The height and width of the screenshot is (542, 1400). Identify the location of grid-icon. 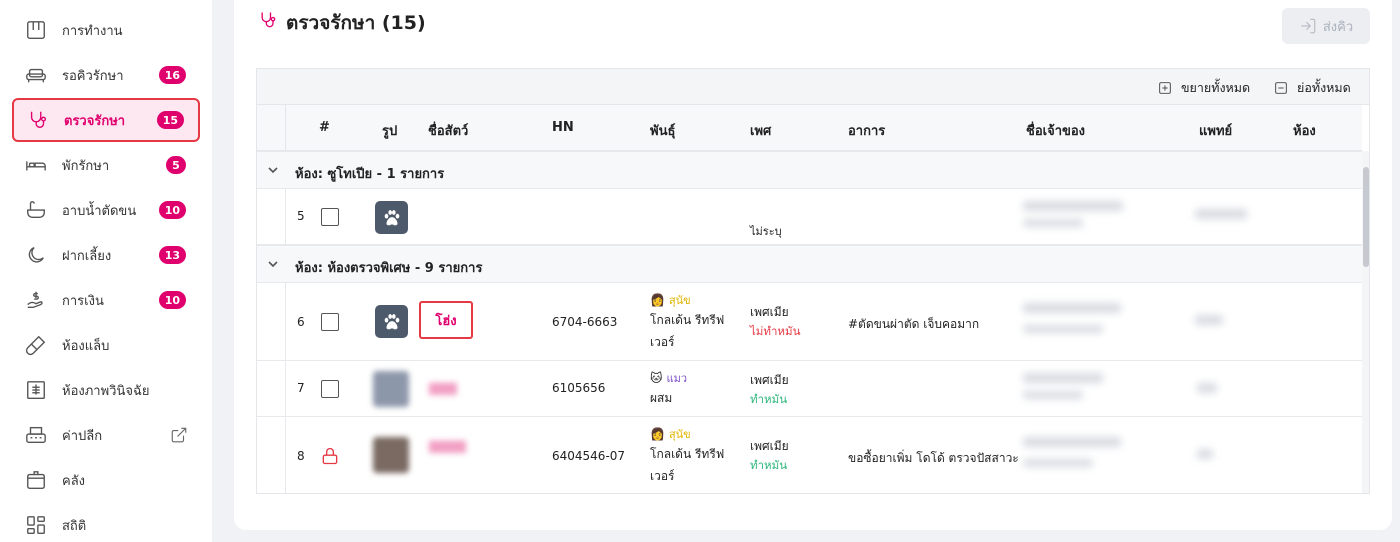
(36, 30).